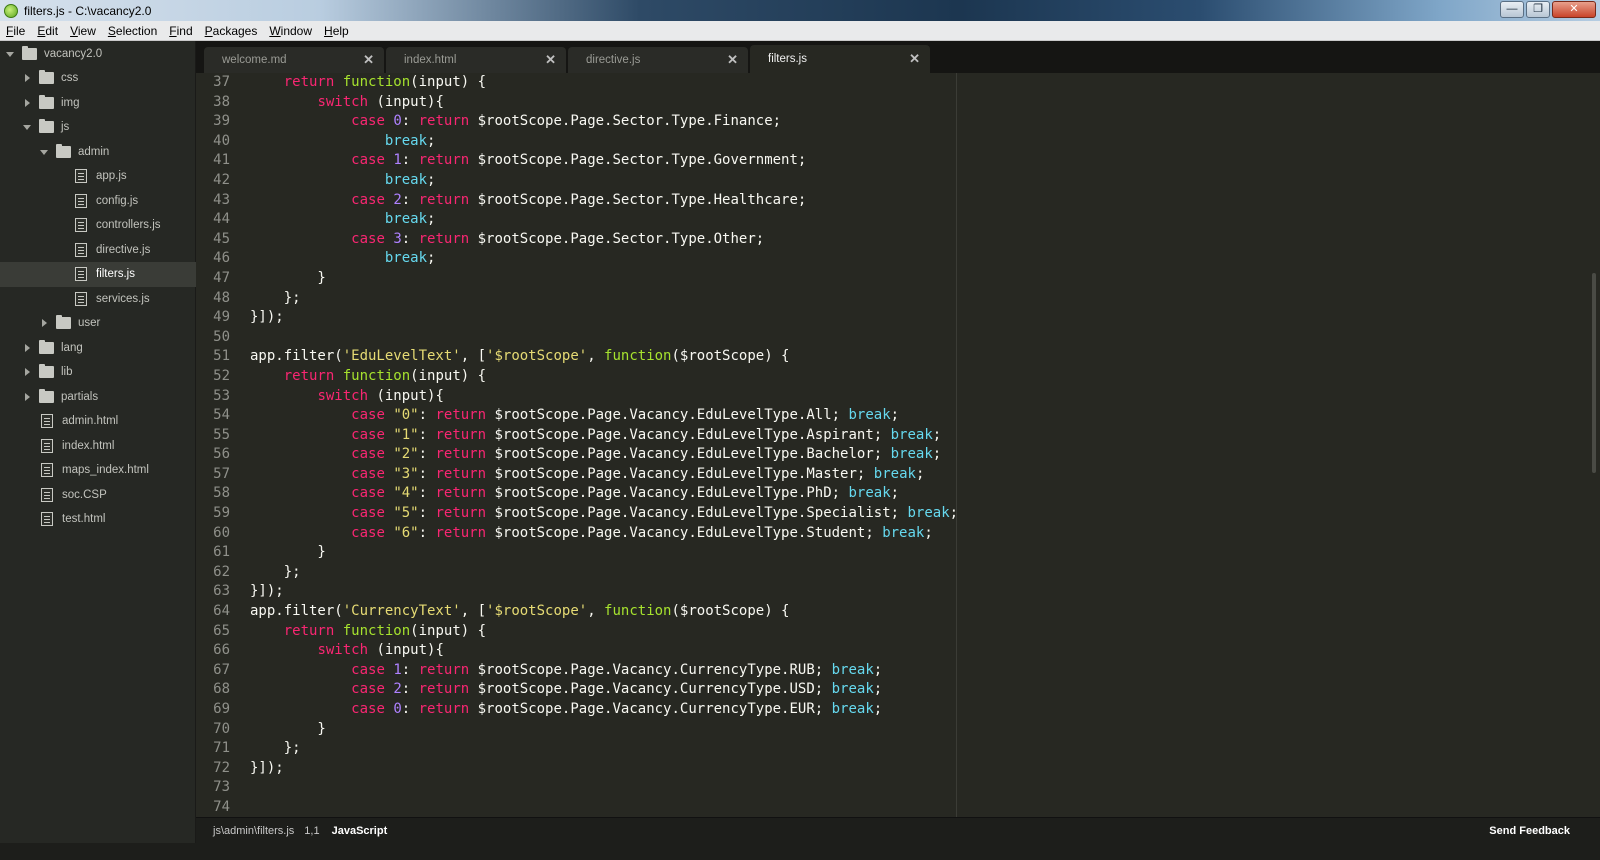  What do you see at coordinates (311, 831) in the screenshot?
I see `status-cursor-position: 1,1` at bounding box center [311, 831].